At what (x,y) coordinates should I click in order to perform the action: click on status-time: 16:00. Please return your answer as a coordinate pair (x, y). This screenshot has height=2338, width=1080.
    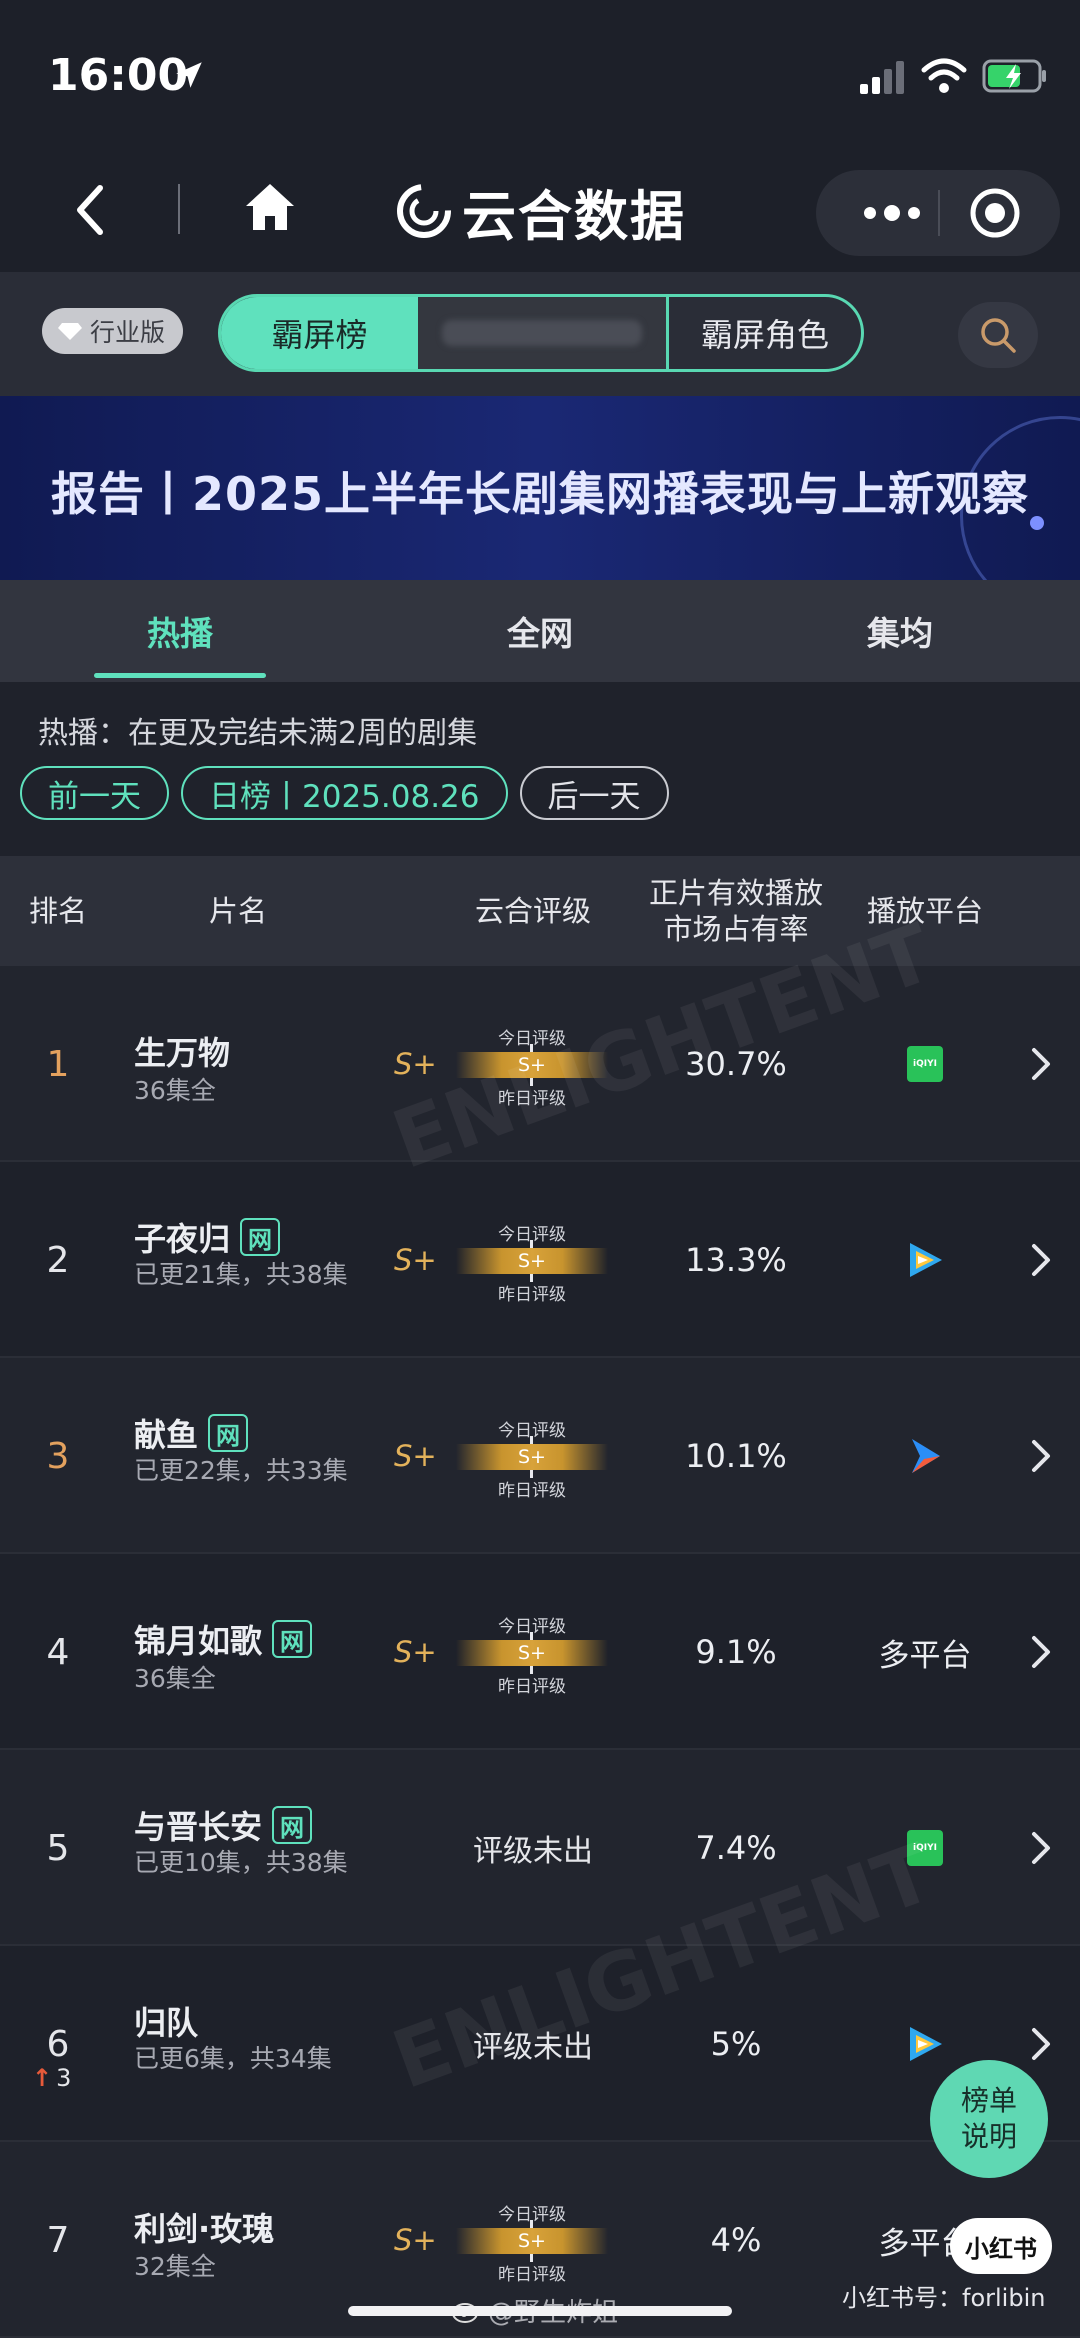
    Looking at the image, I should click on (118, 75).